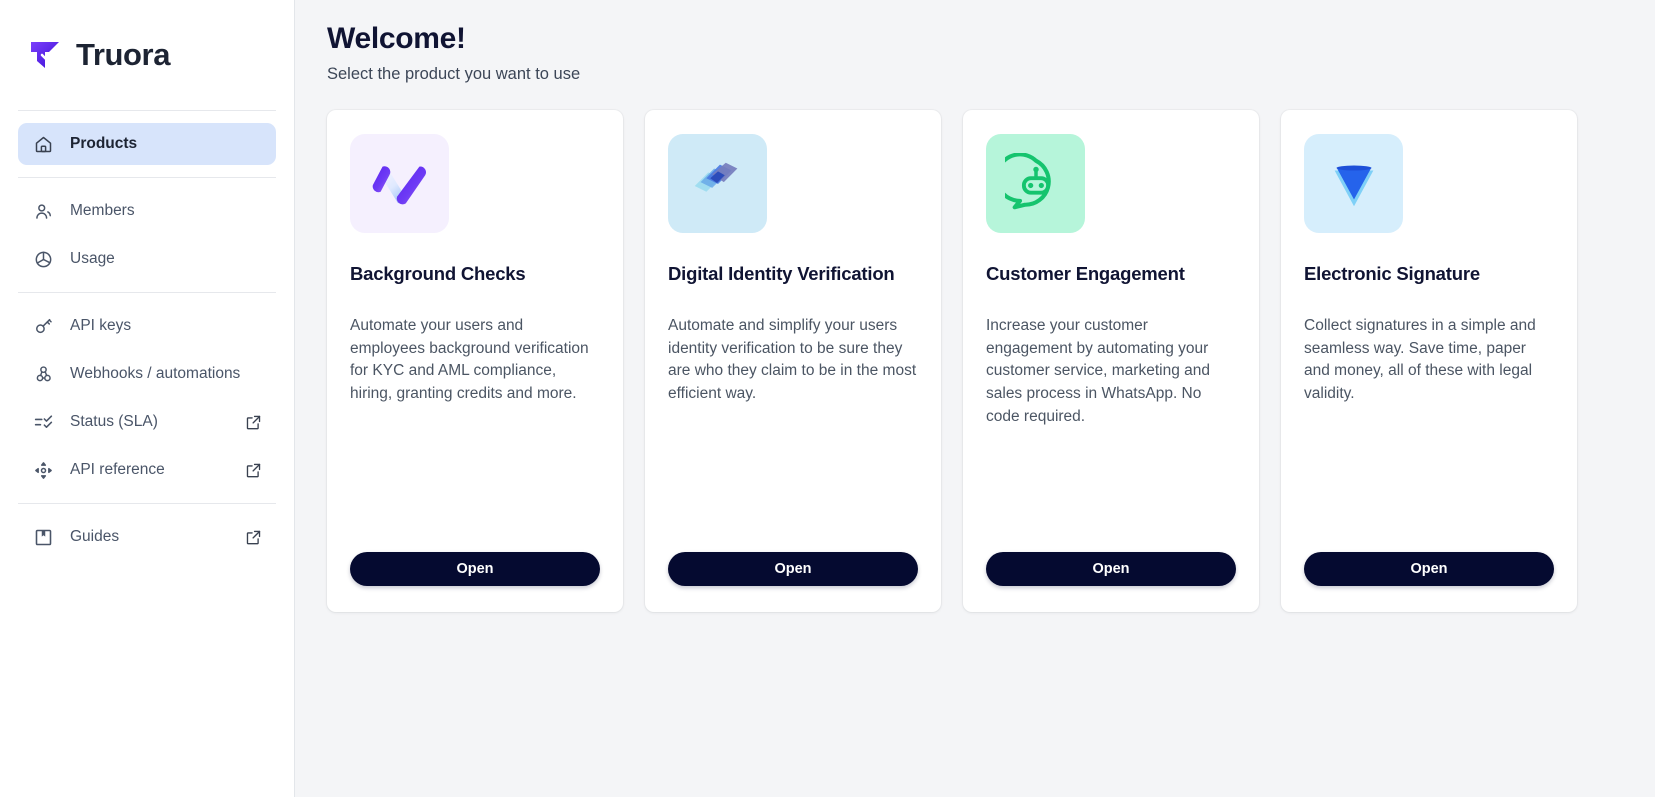 Image resolution: width=1655 pixels, height=797 pixels. What do you see at coordinates (43, 211) in the screenshot?
I see `members-icon` at bounding box center [43, 211].